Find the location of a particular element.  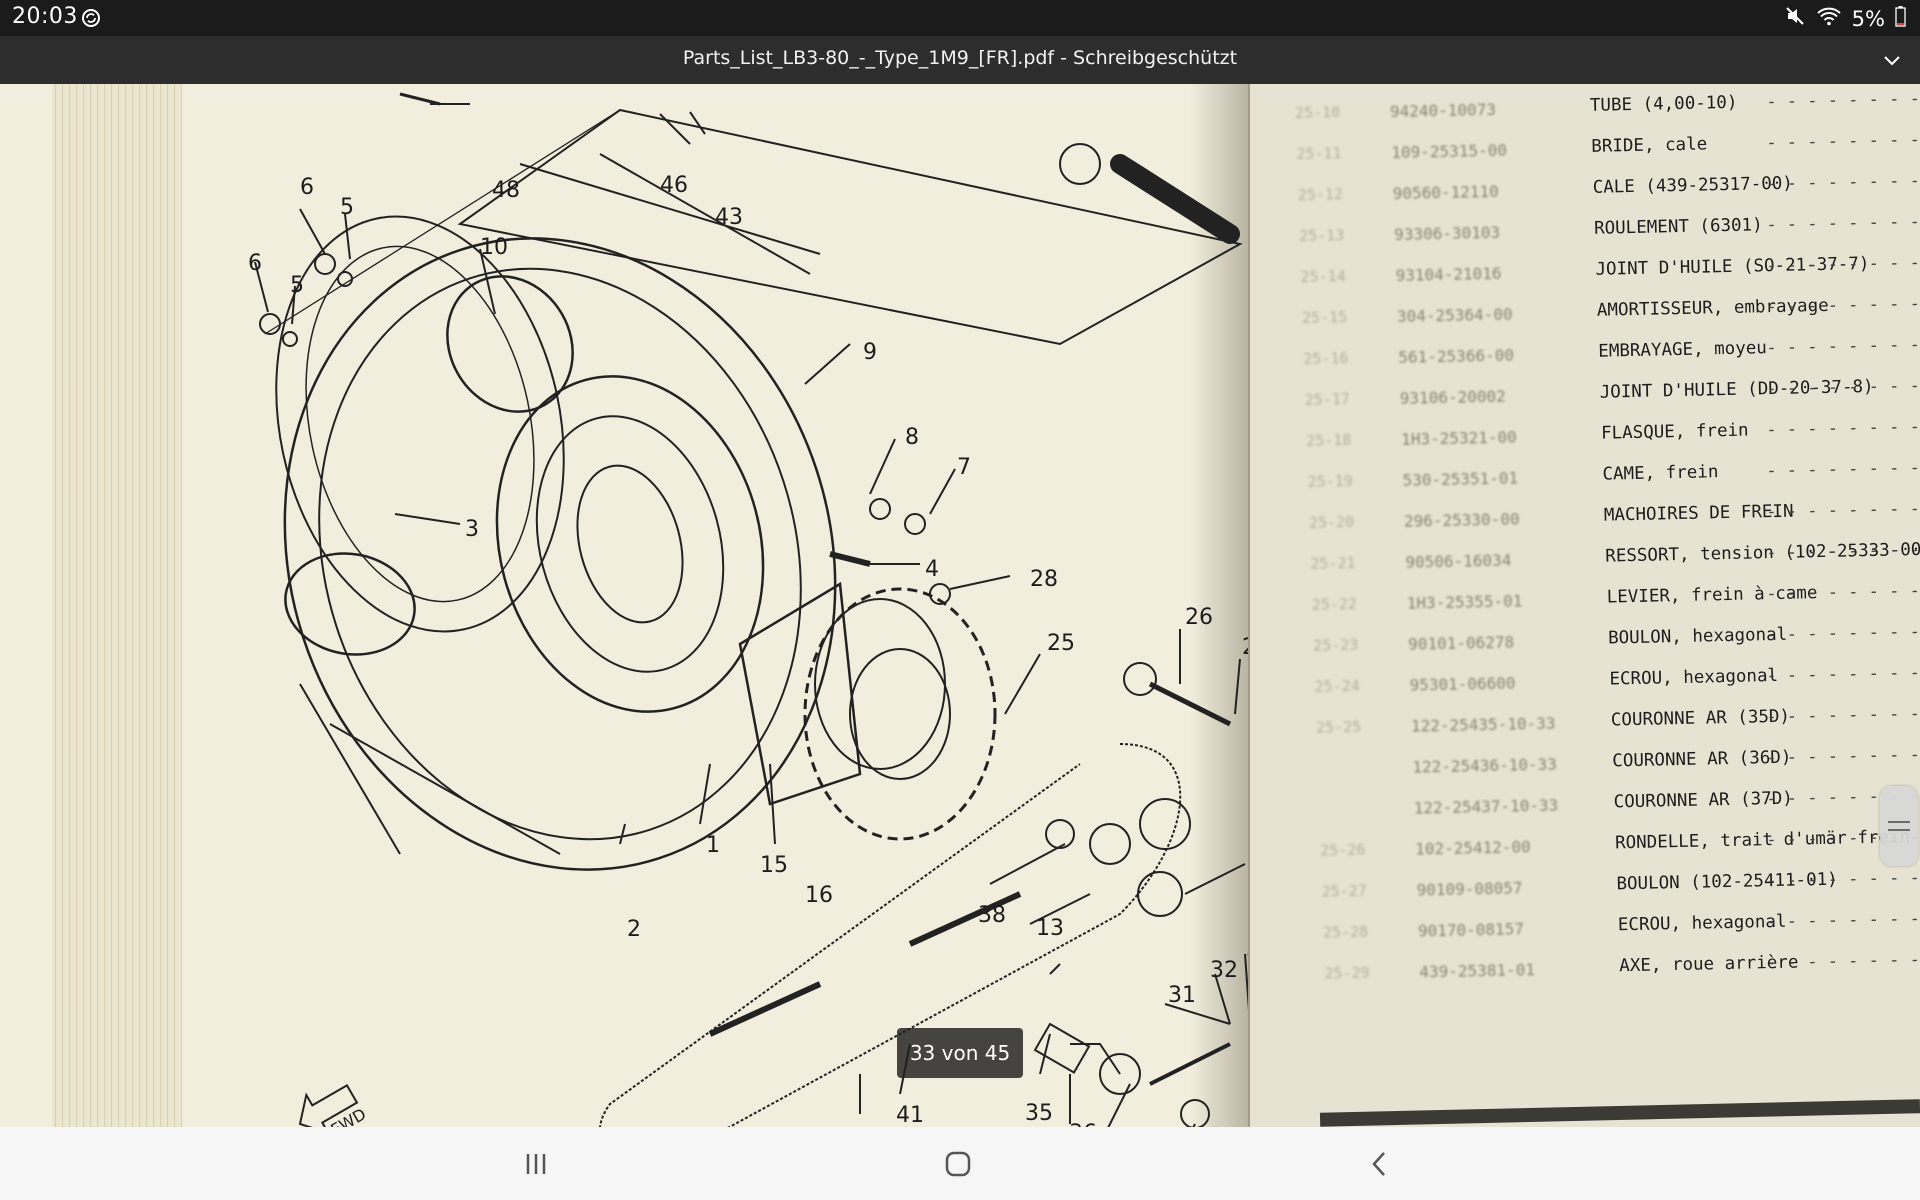

callout-label: 2 is located at coordinates (634, 929).